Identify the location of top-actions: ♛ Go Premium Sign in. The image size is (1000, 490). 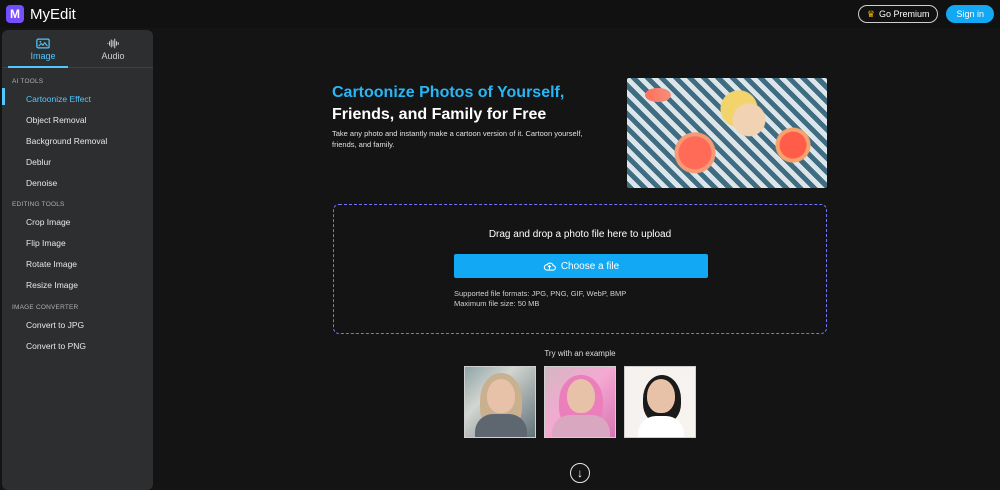
(925, 14).